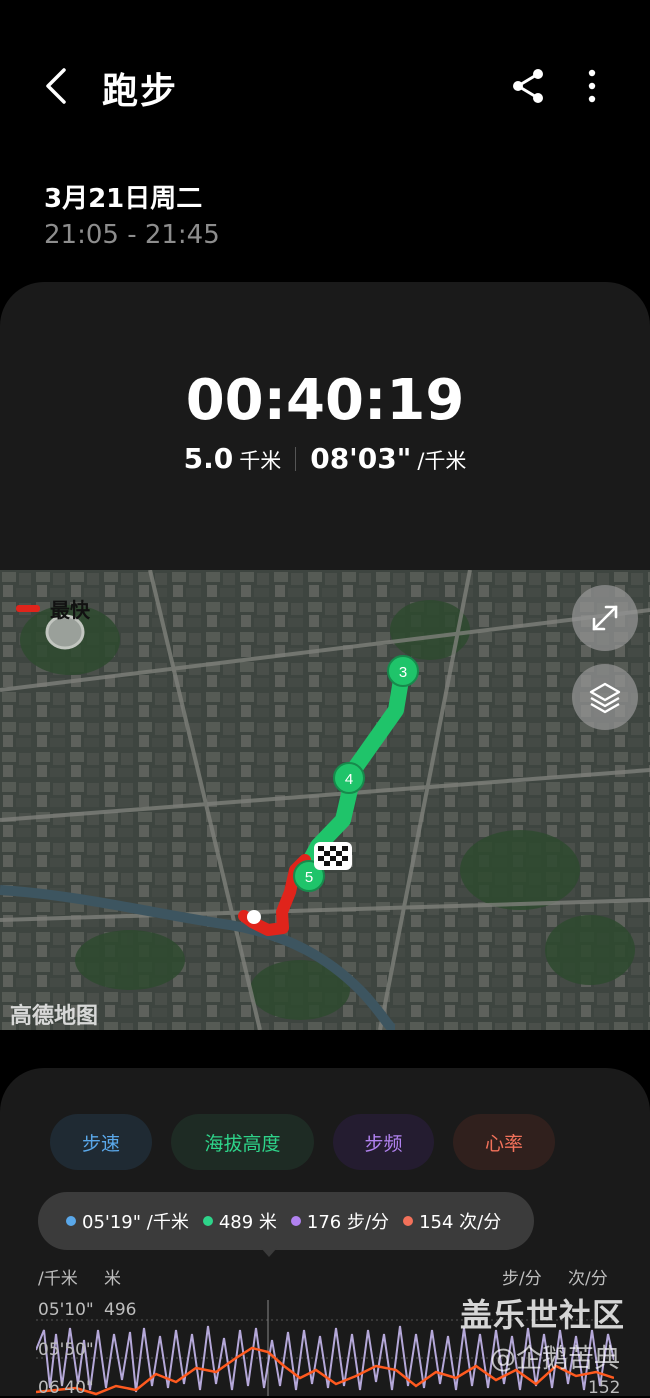 This screenshot has height=1398, width=650. What do you see at coordinates (254, 917) in the screenshot?
I see `start-point` at bounding box center [254, 917].